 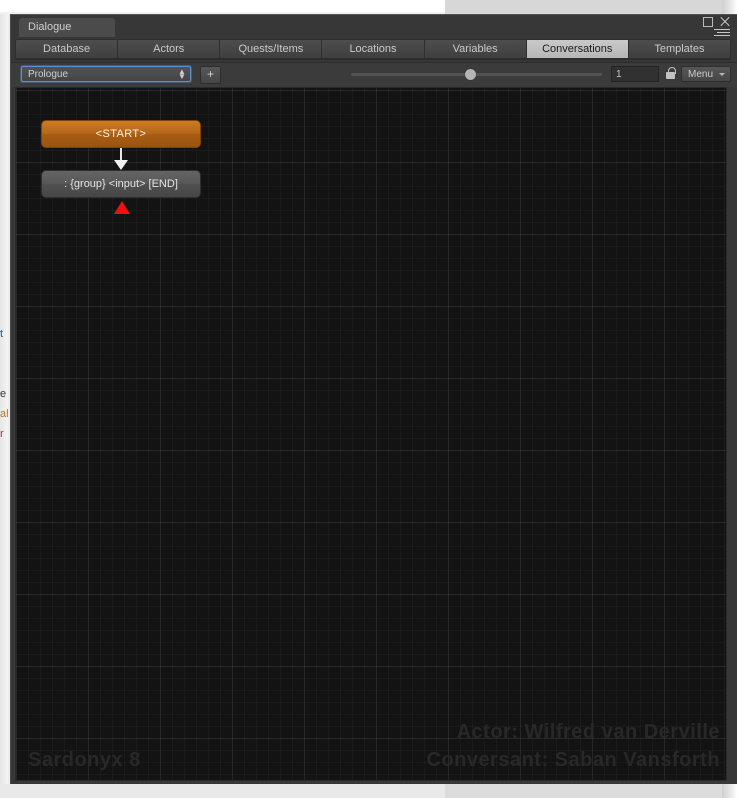 I want to click on conversation-select: Prologue ▲ ▼, so click(x=106, y=74).